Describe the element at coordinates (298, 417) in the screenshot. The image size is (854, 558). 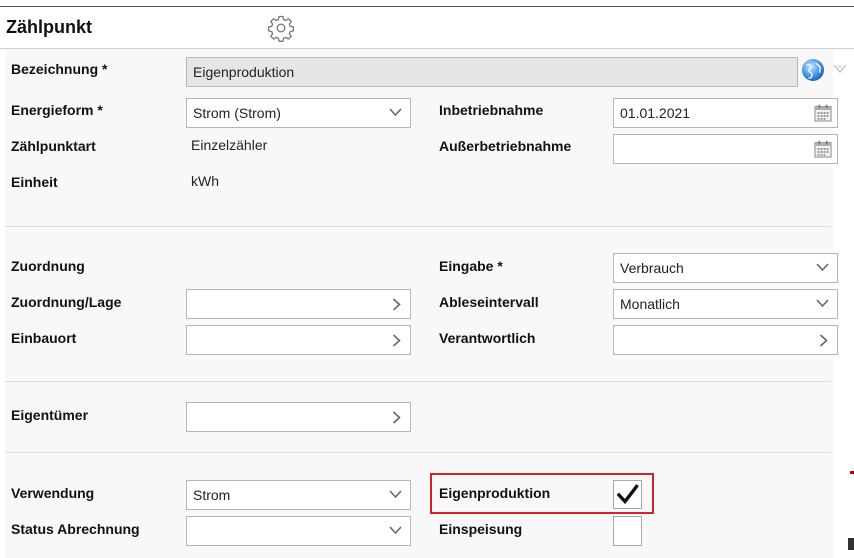
I see `eigentuemer-lookup` at that location.